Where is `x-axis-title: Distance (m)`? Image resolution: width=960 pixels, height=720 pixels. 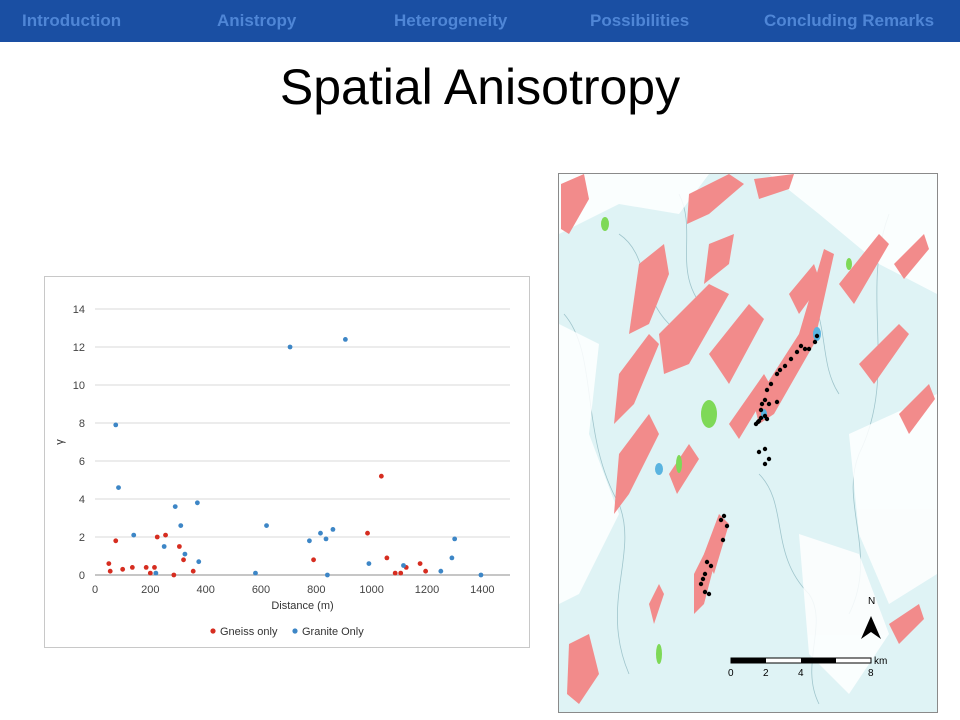 x-axis-title: Distance (m) is located at coordinates (302, 606).